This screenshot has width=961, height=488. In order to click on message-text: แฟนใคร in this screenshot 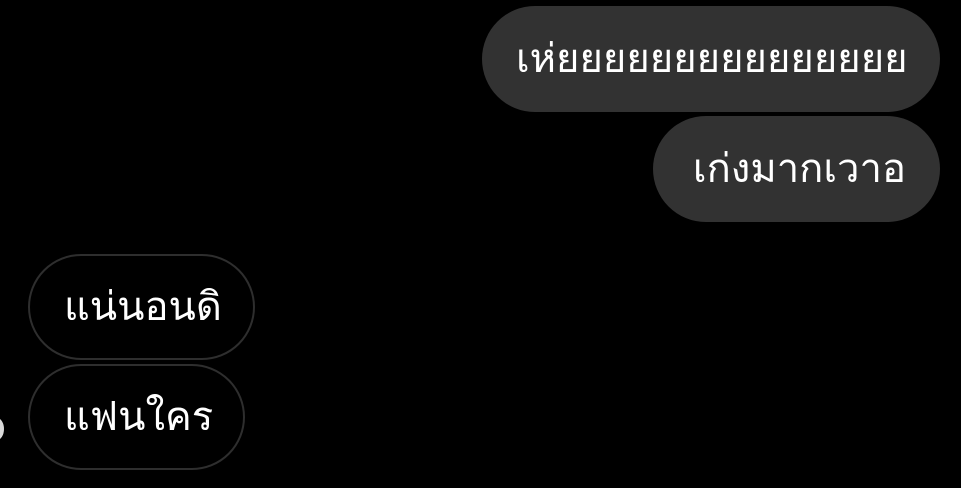, I will do `click(139, 417)`.